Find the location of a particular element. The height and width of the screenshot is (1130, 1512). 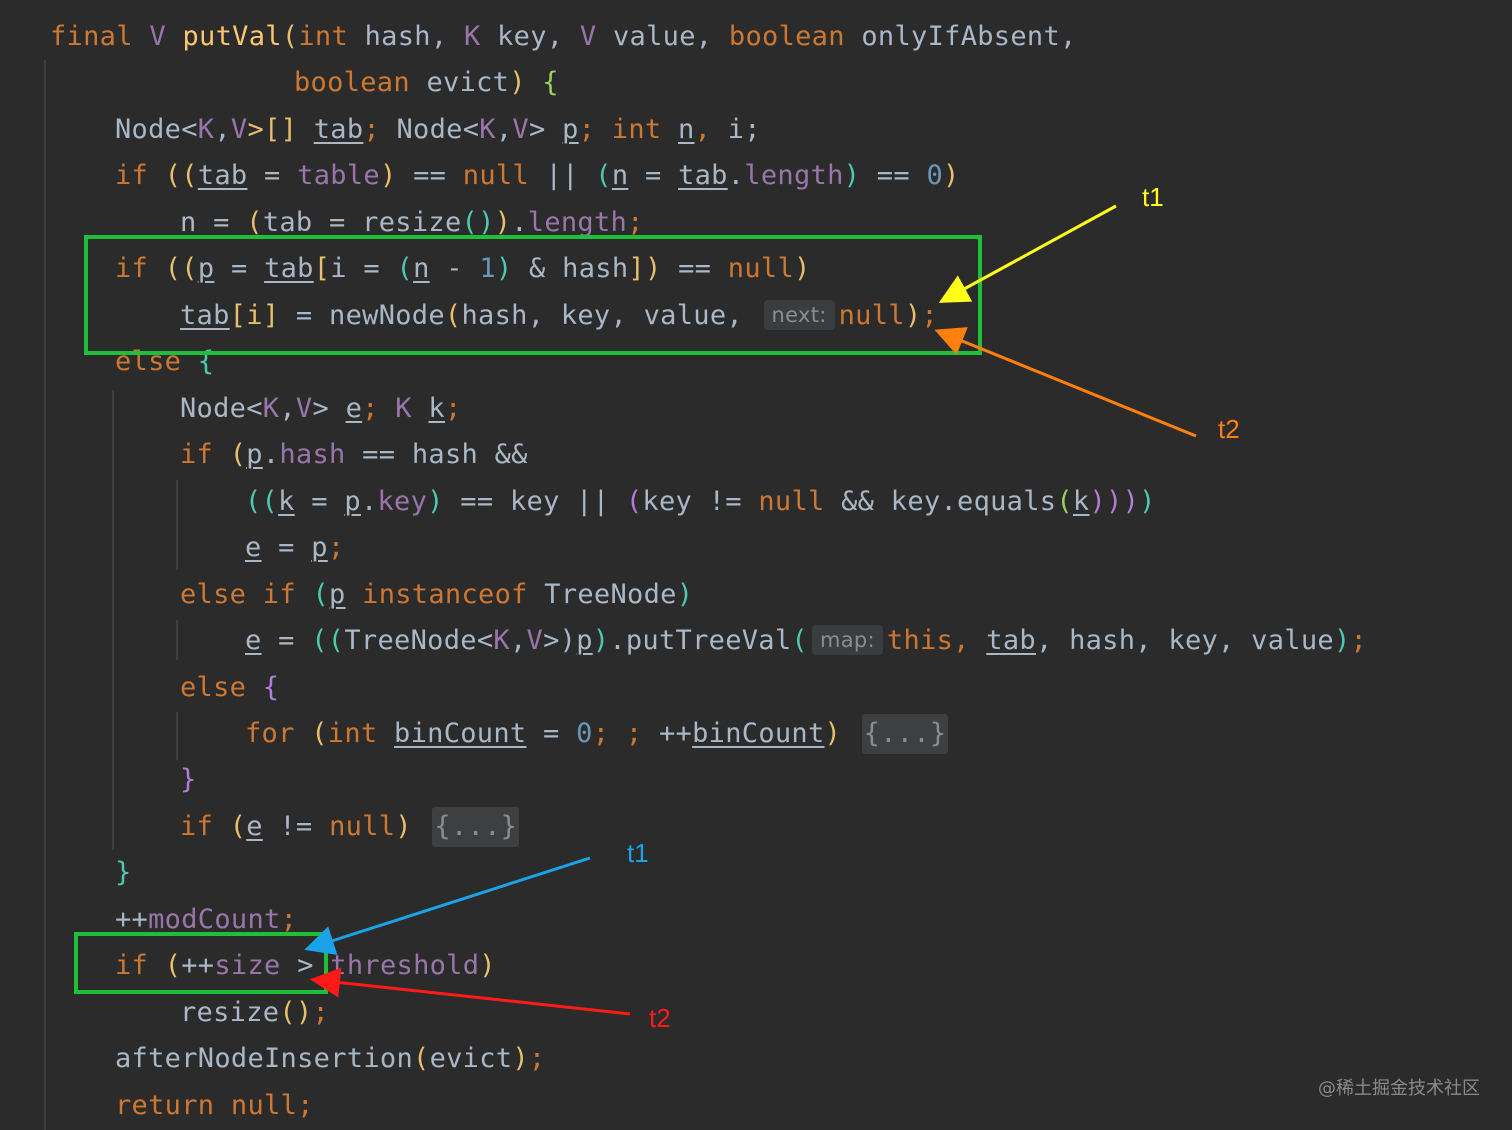

arrow-t1-top is located at coordinates (1027, 253).